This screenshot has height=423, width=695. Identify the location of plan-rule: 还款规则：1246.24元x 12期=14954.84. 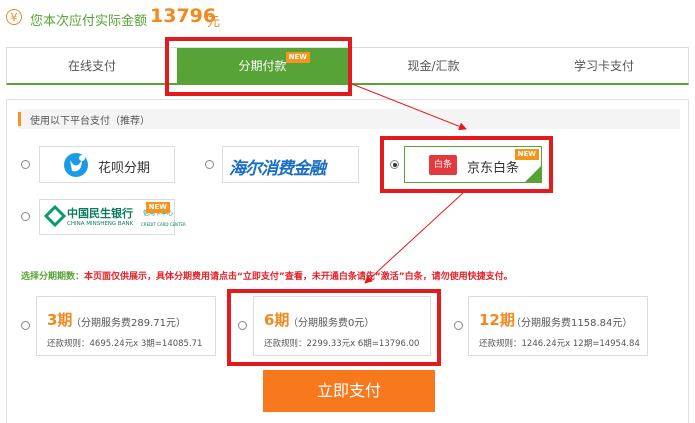
(559, 344).